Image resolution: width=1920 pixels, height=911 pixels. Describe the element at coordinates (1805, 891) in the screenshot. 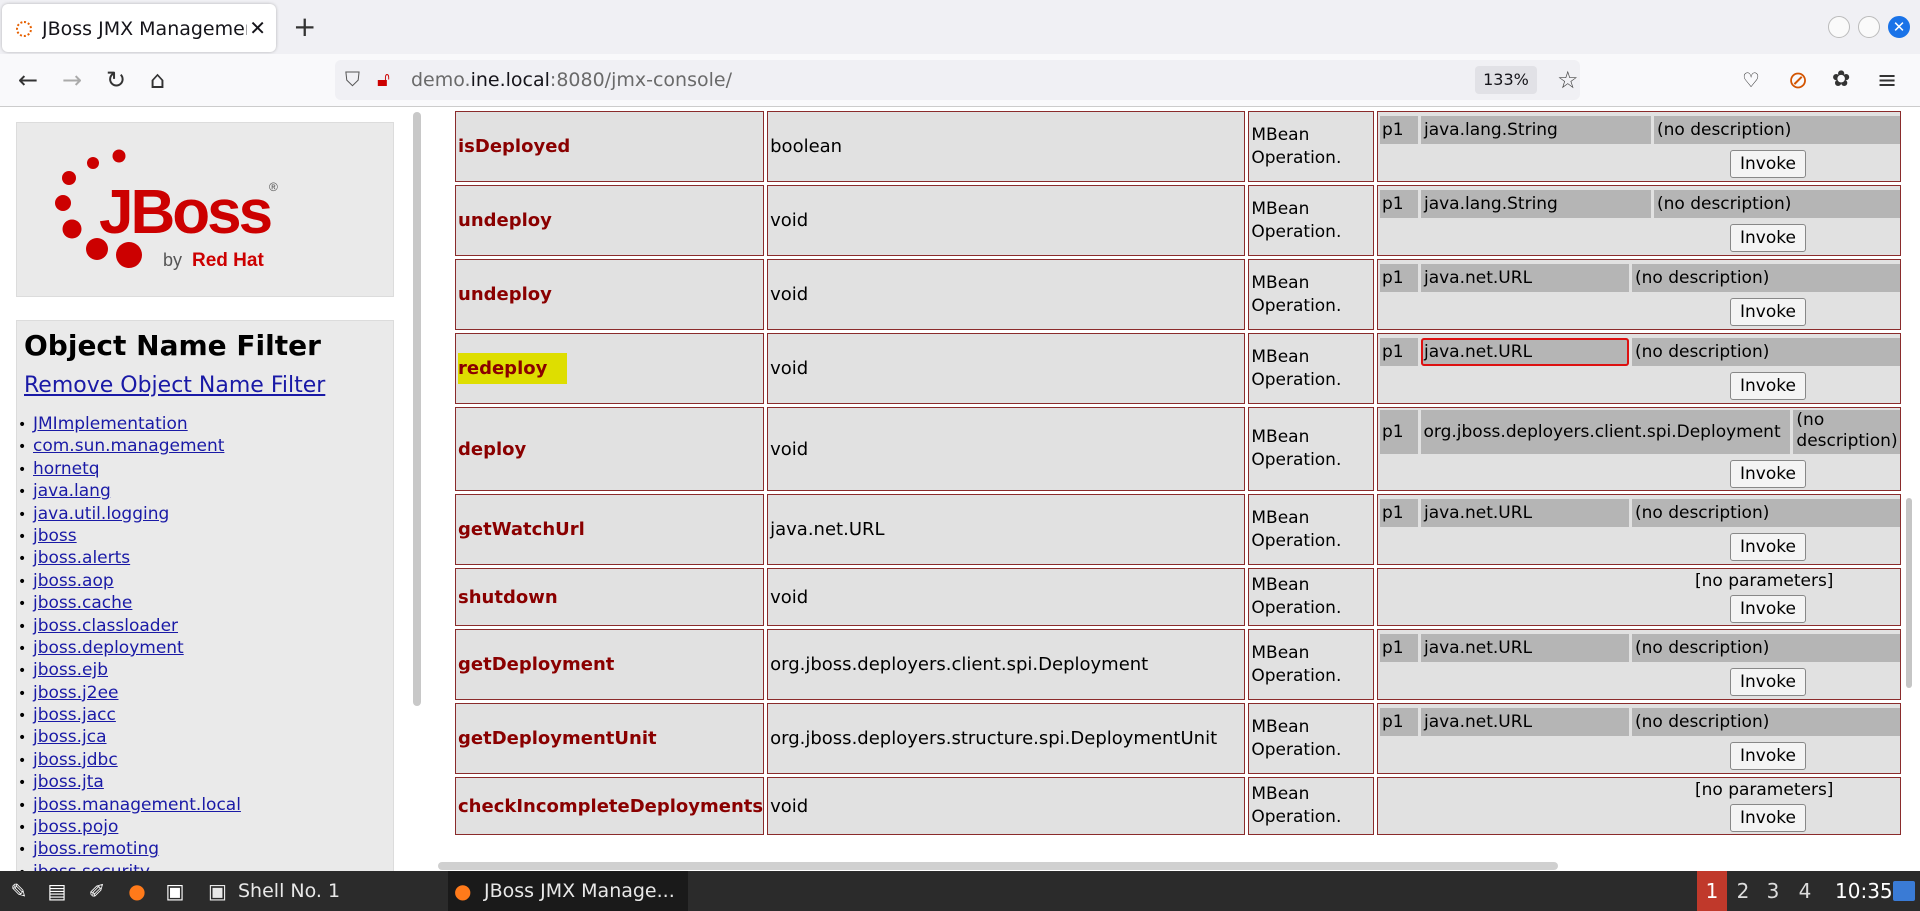

I see `workspace-4: 4` at that location.